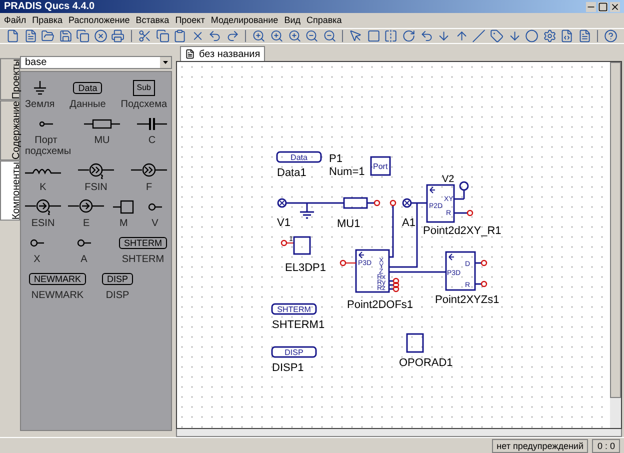 The width and height of the screenshot is (624, 453). Describe the element at coordinates (190, 54) in the screenshot. I see `document-icon` at that location.